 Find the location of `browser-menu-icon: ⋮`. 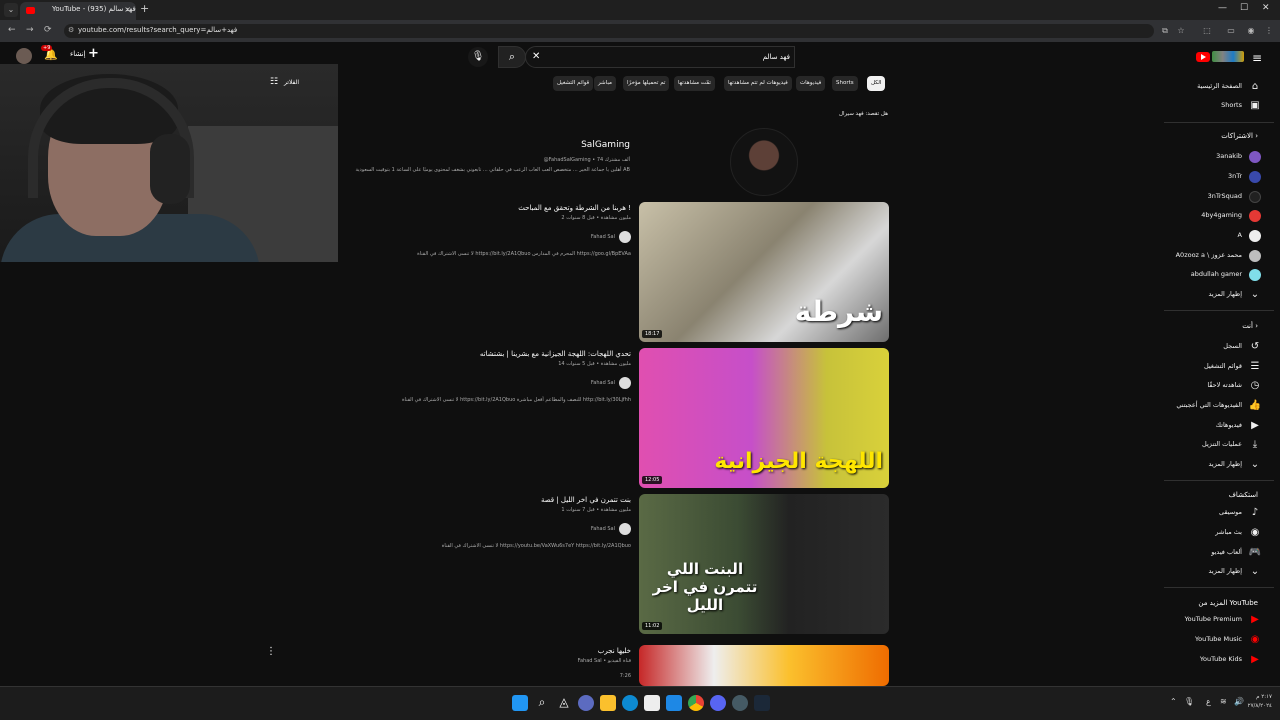

browser-menu-icon: ⋮ is located at coordinates (1269, 31).